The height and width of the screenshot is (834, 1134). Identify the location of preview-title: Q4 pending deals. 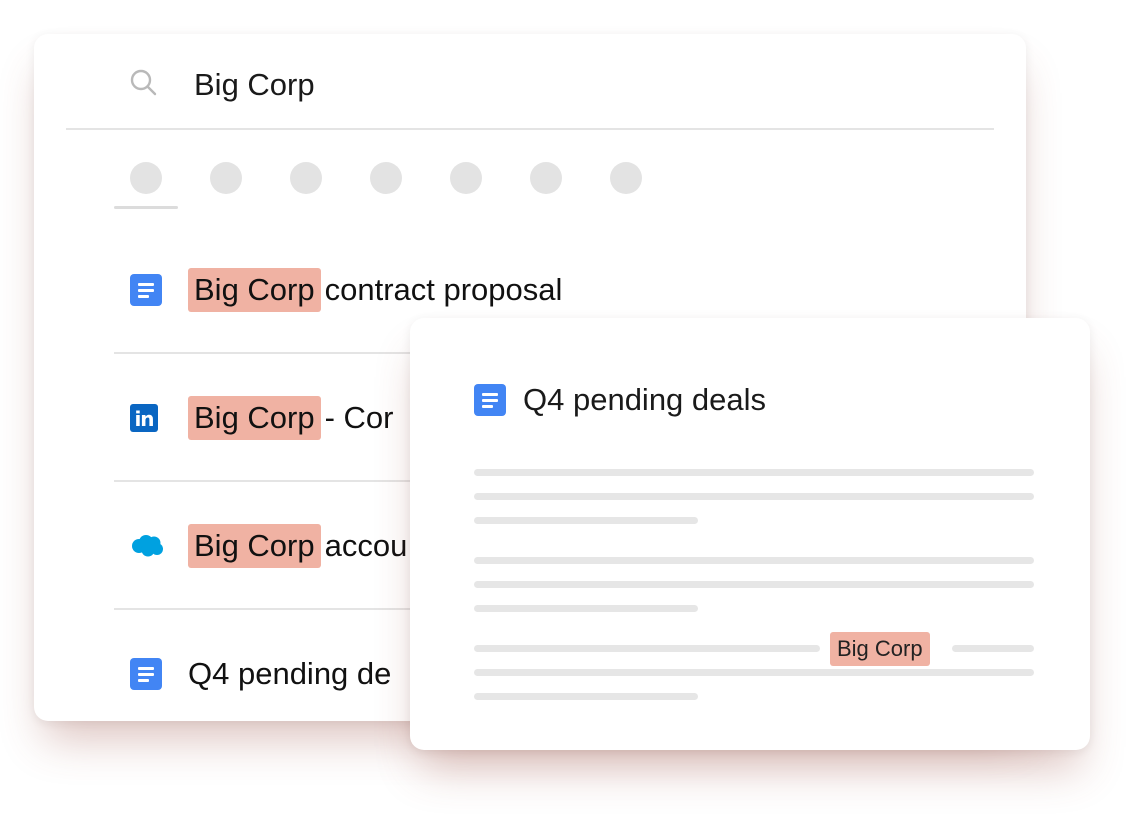
(645, 399).